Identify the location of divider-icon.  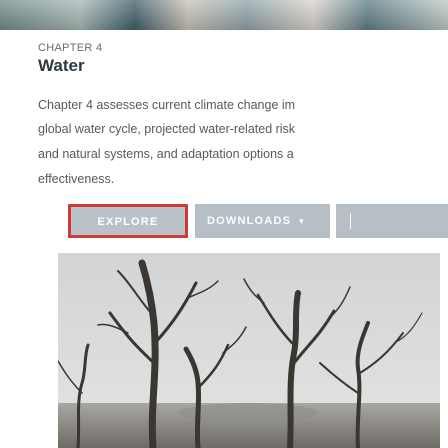
(350, 221).